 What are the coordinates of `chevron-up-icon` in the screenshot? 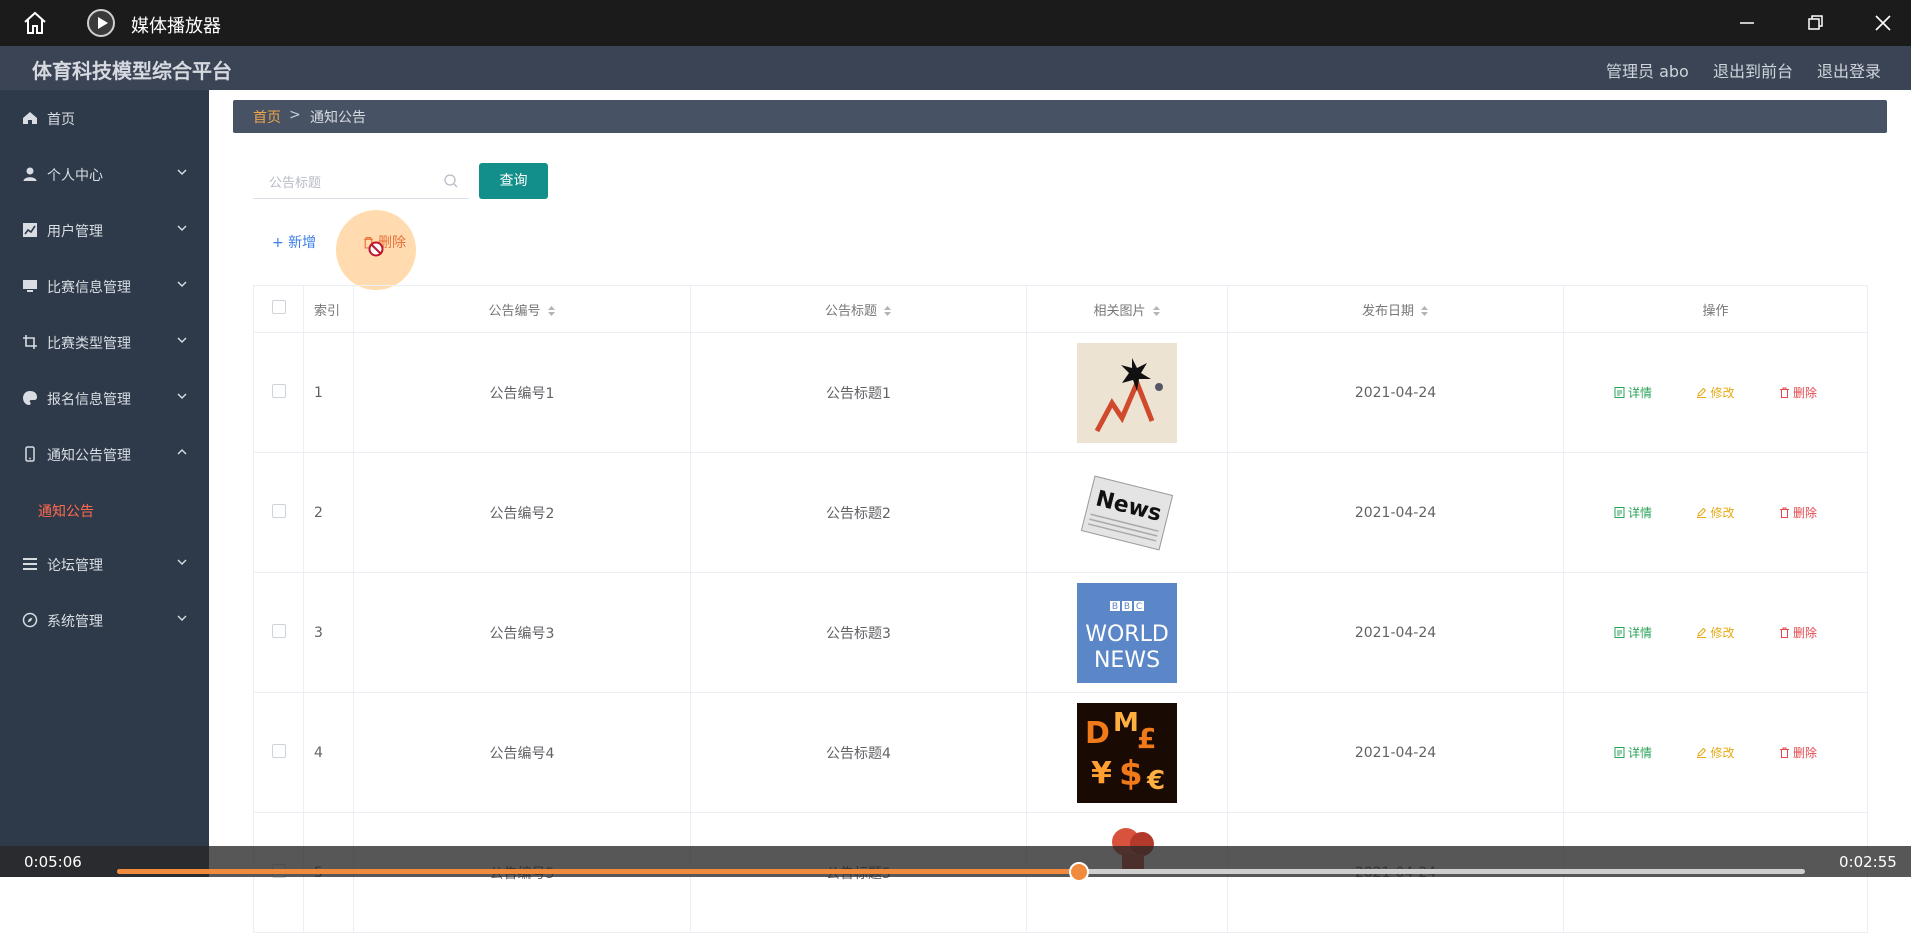 It's located at (182, 452).